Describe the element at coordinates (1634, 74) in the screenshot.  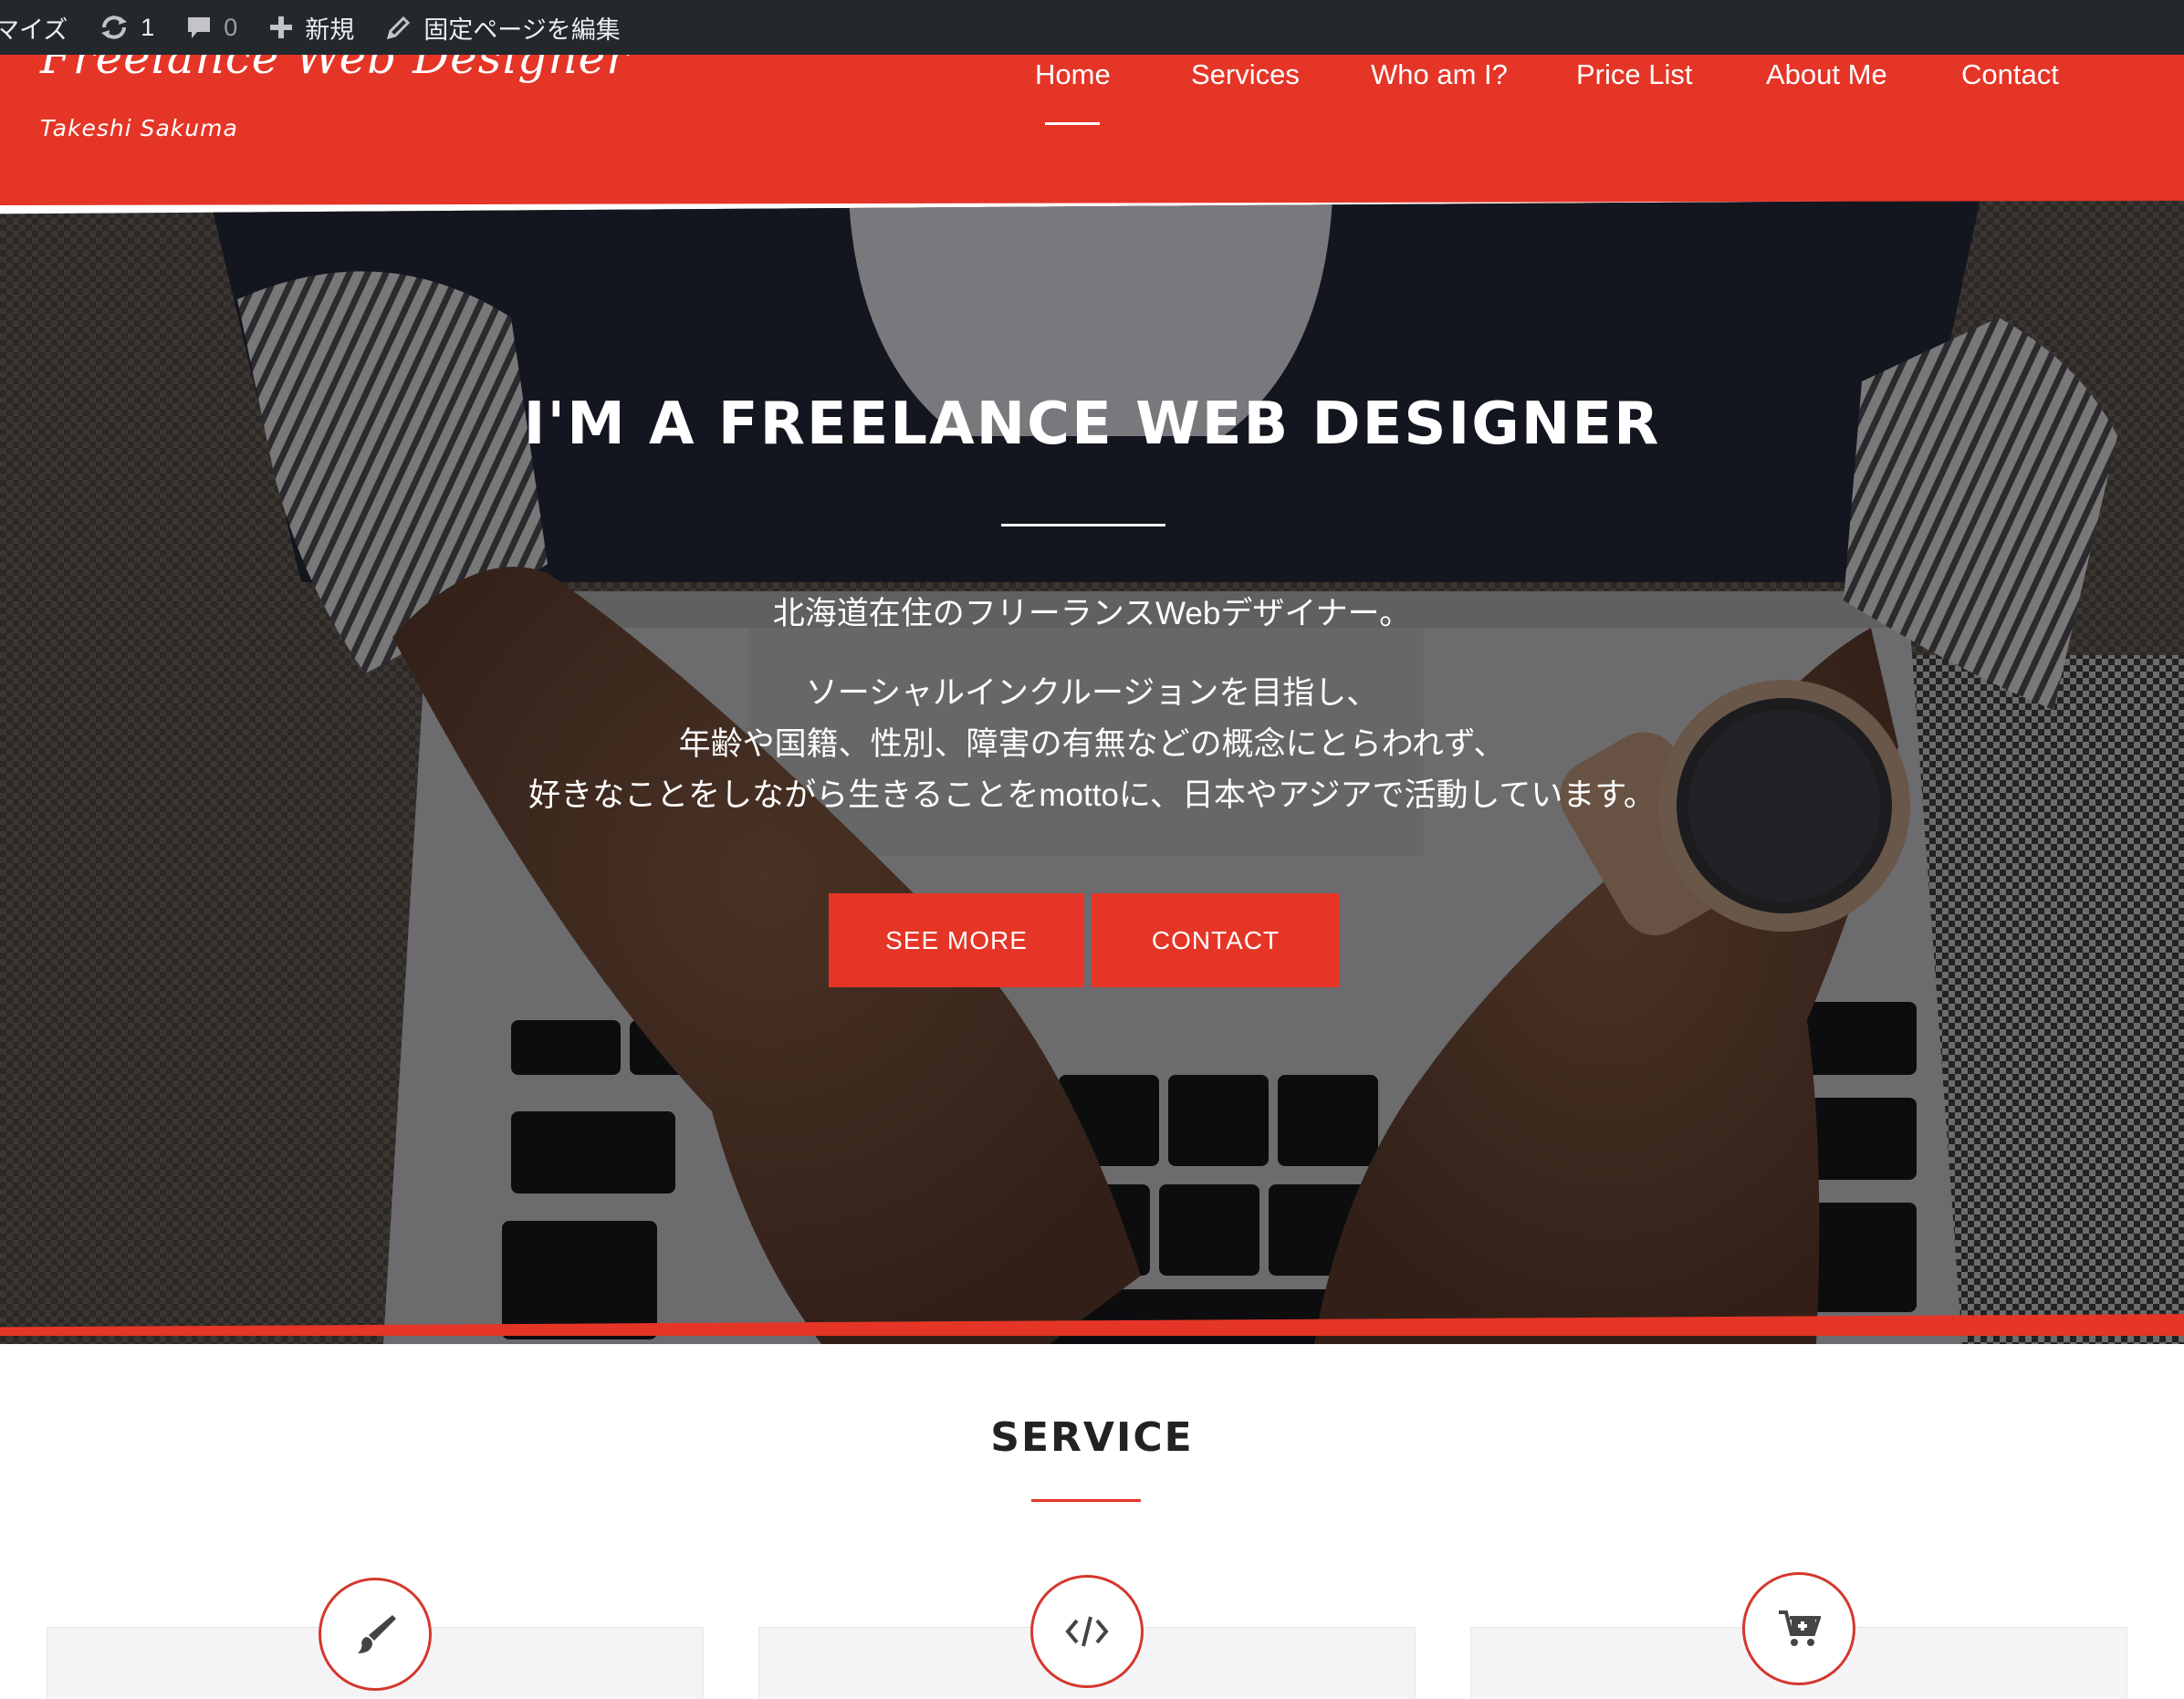
I see `nav-item-label: Price List` at that location.